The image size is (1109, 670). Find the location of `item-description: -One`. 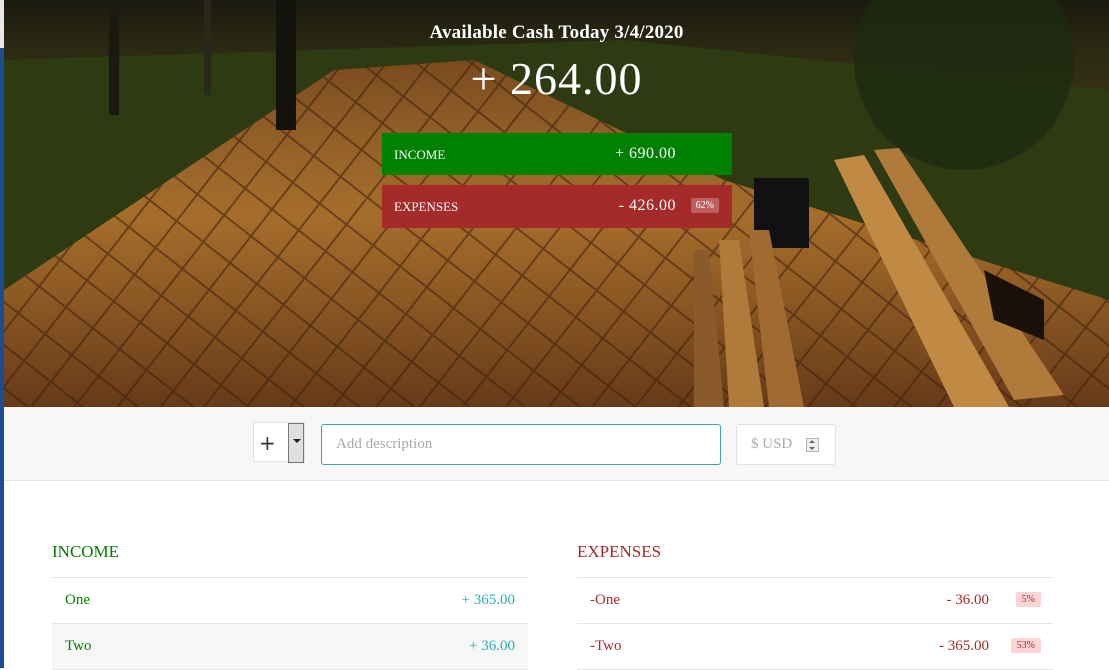

item-description: -One is located at coordinates (605, 600).